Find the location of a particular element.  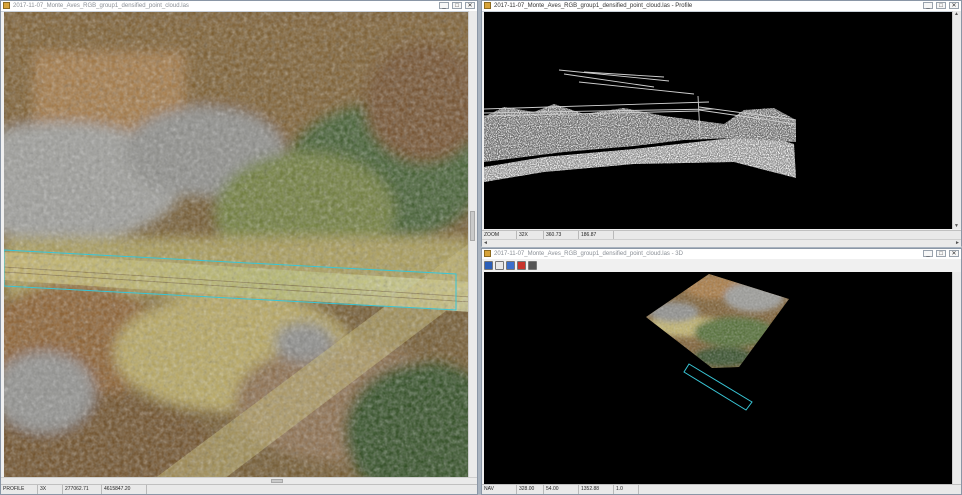

status-y-coordinate: 4615847.20 is located at coordinates (124, 489).